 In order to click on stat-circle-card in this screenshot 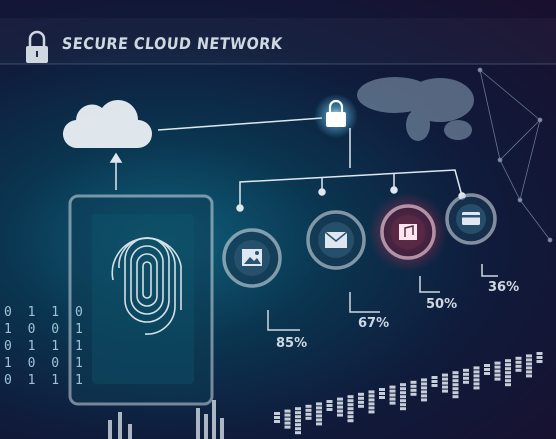, I will do `click(471, 219)`.